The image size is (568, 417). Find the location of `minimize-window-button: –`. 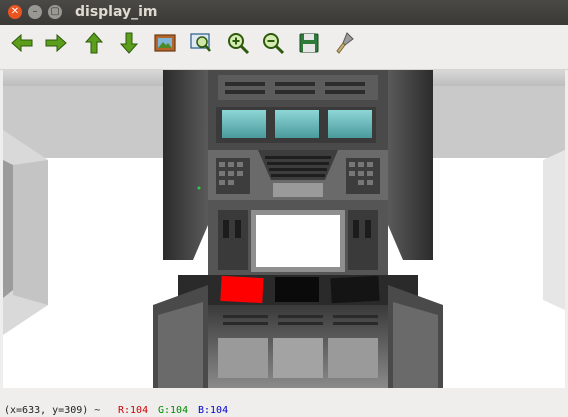

minimize-window-button: – is located at coordinates (35, 12).